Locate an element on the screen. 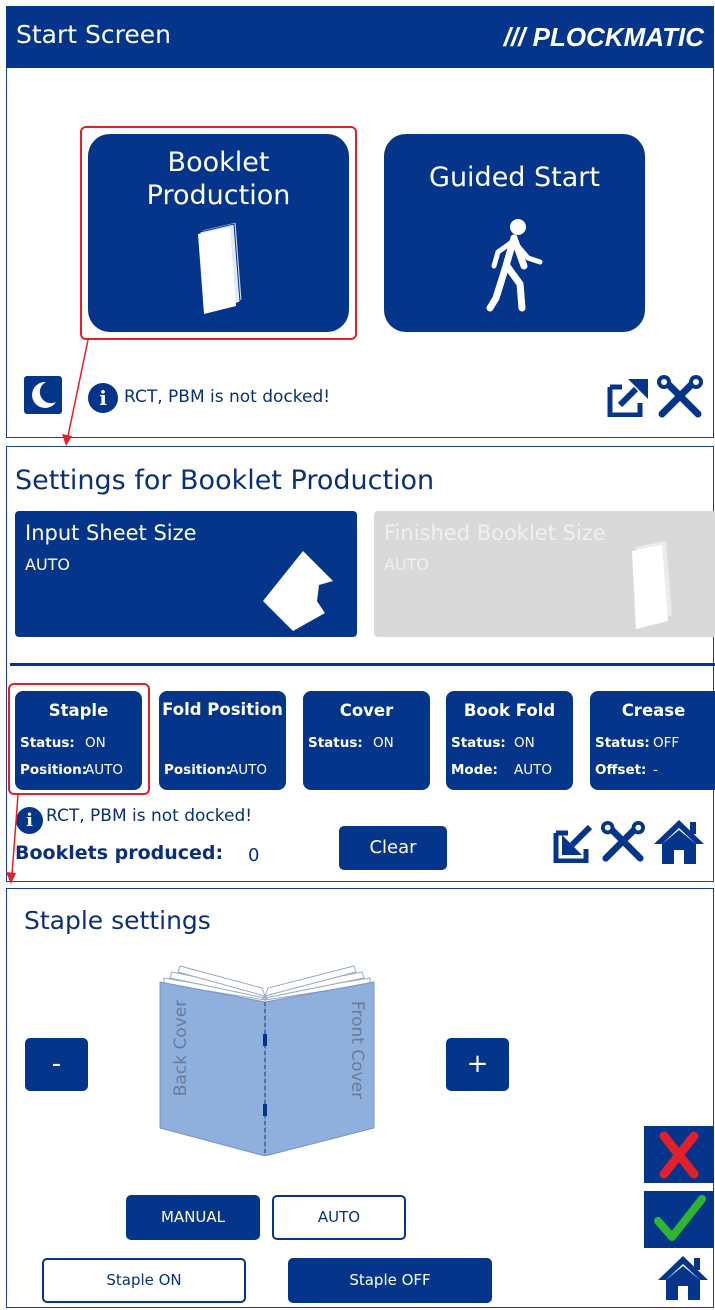 The width and height of the screenshot is (715, 1310). red-x-icon is located at coordinates (679, 1155).